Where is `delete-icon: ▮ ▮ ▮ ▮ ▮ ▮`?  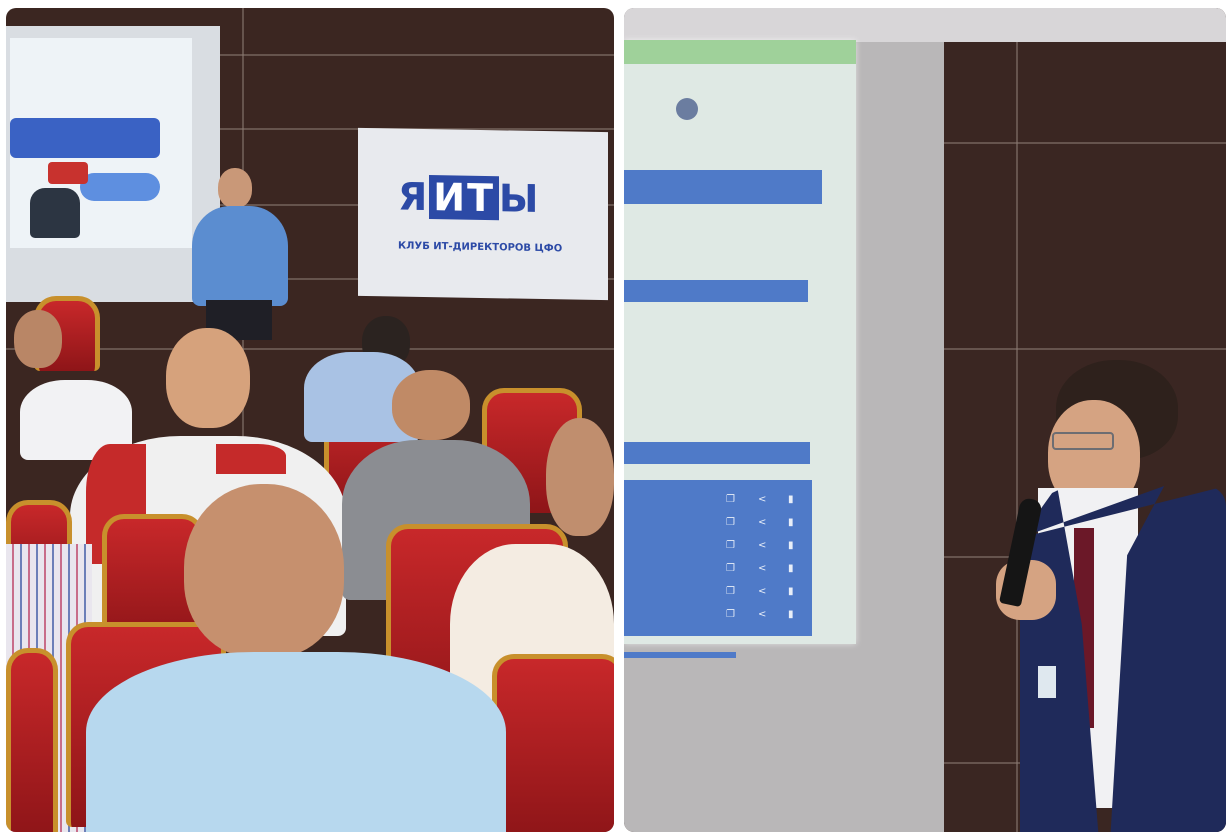 delete-icon: ▮ ▮ ▮ ▮ ▮ ▮ is located at coordinates (791, 557).